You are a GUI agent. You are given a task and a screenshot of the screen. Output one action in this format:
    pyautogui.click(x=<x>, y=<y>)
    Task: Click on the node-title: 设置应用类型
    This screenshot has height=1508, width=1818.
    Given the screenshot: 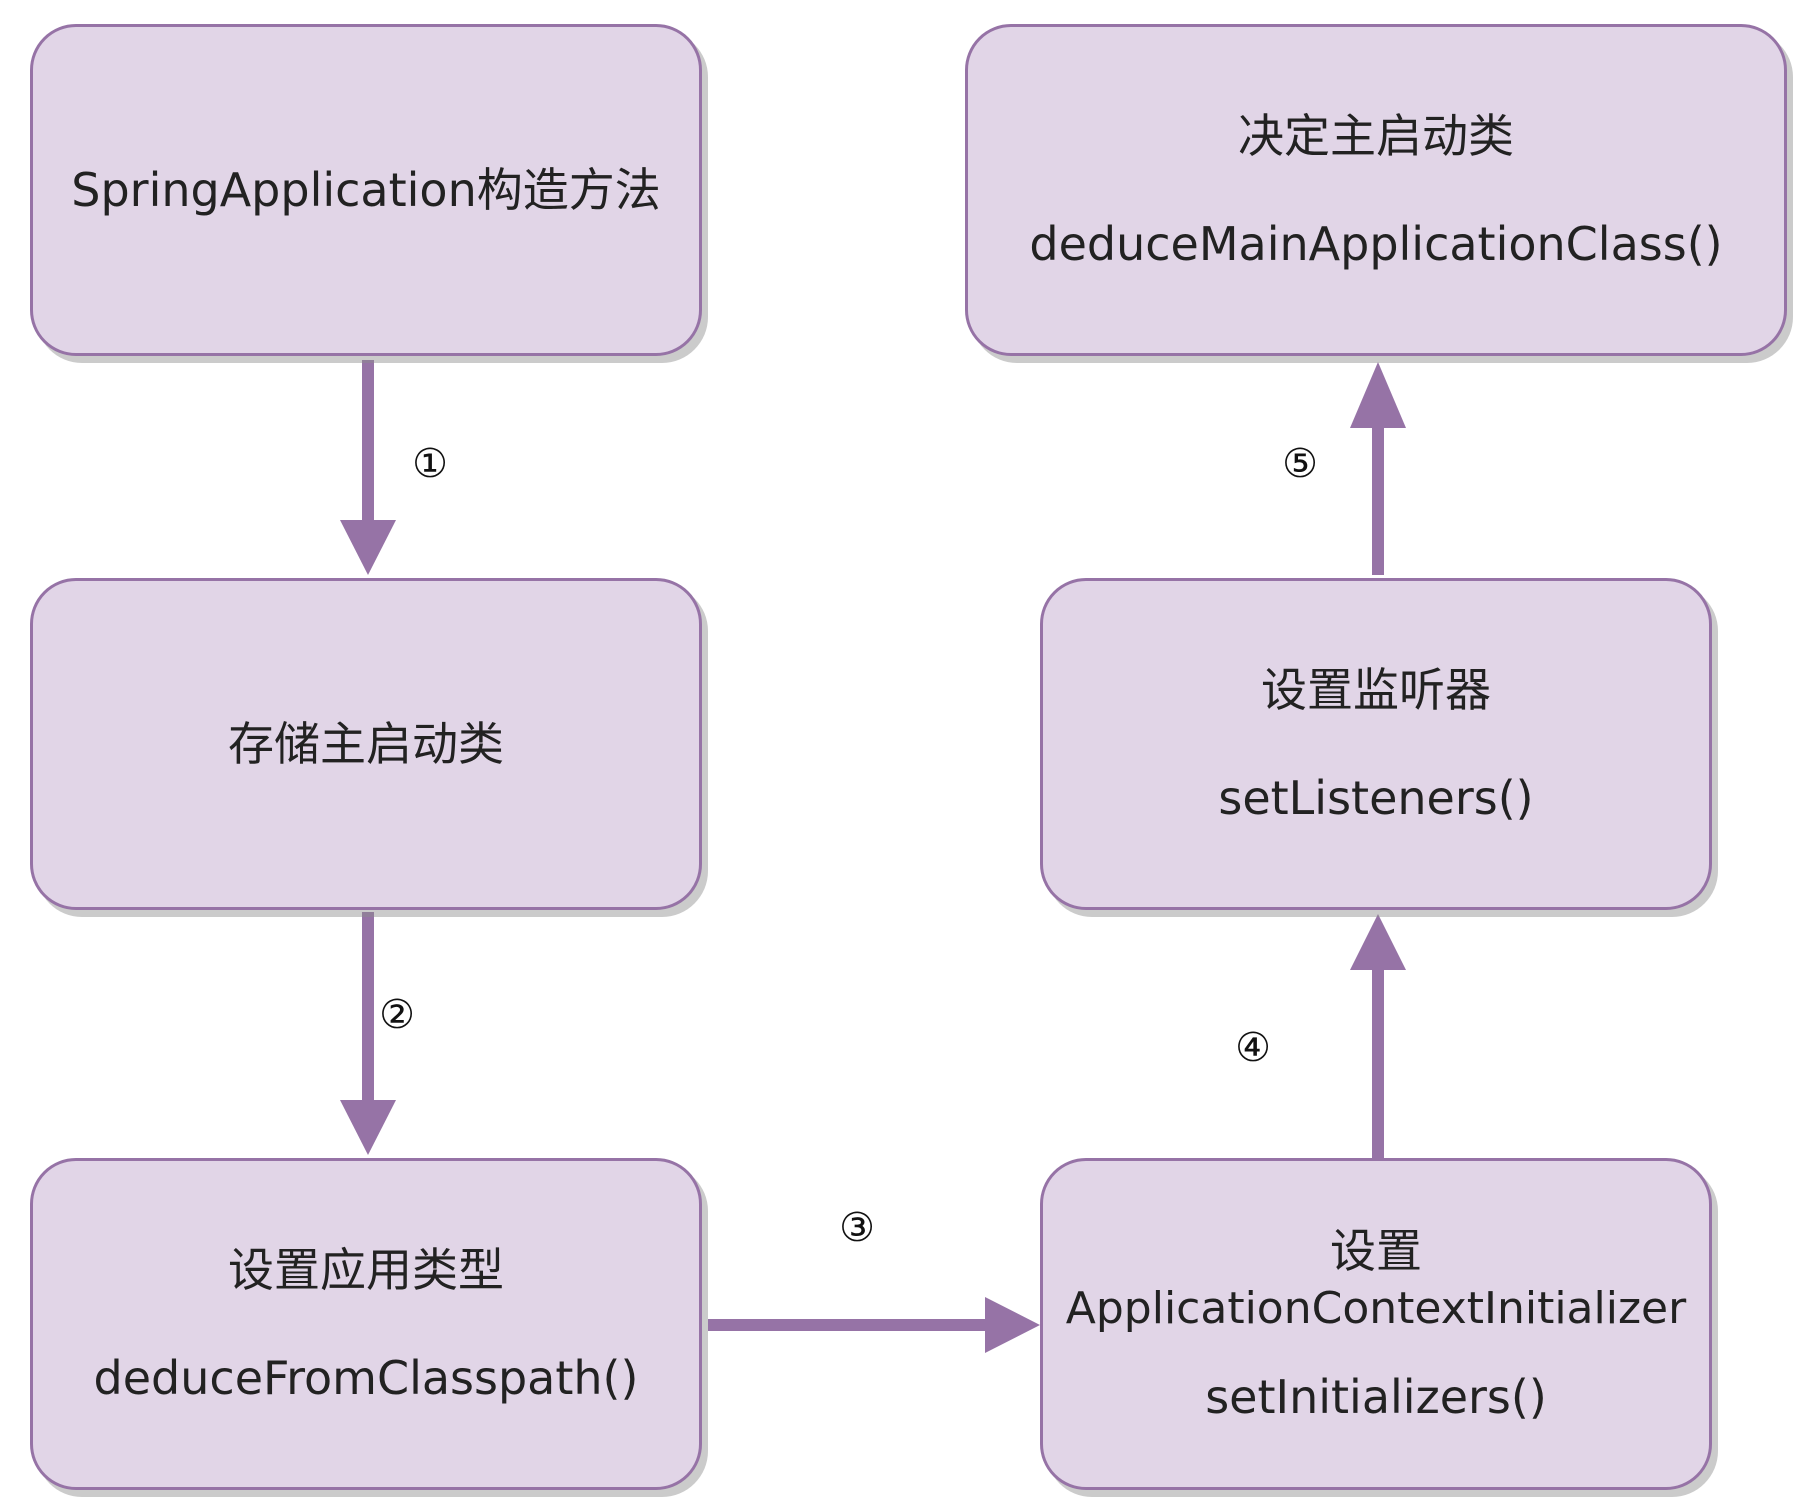 What is the action you would take?
    pyautogui.click(x=366, y=1270)
    